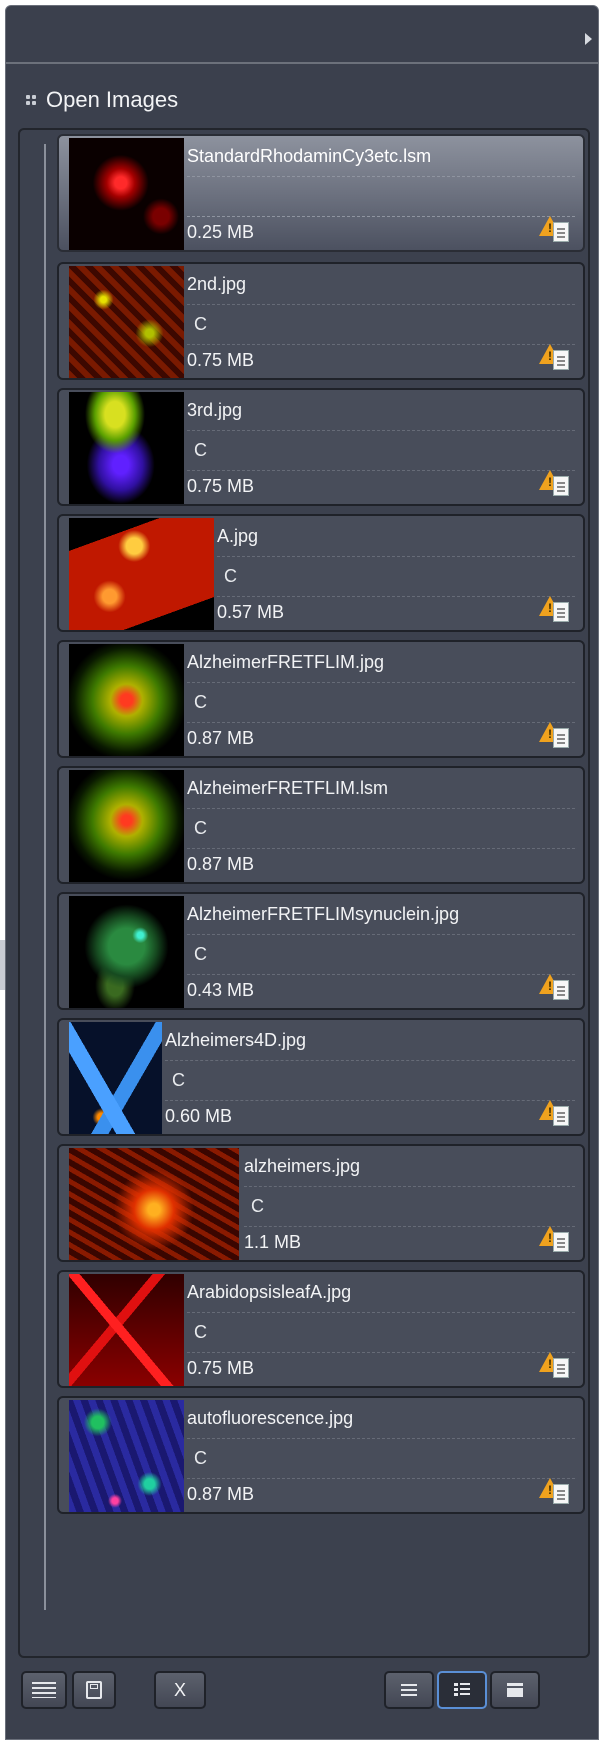 The width and height of the screenshot is (605, 1740). I want to click on image-size: 0.43 MB, so click(221, 990).